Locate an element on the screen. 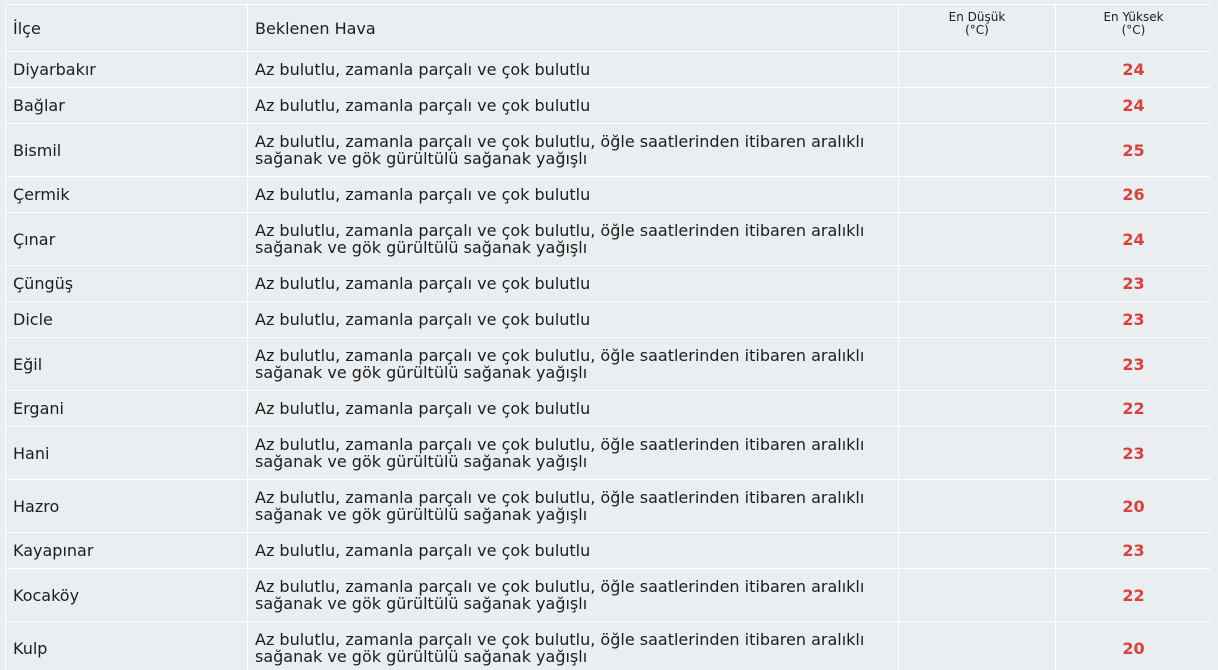 The width and height of the screenshot is (1218, 670). district-cell: Kayapınar is located at coordinates (126, 550).